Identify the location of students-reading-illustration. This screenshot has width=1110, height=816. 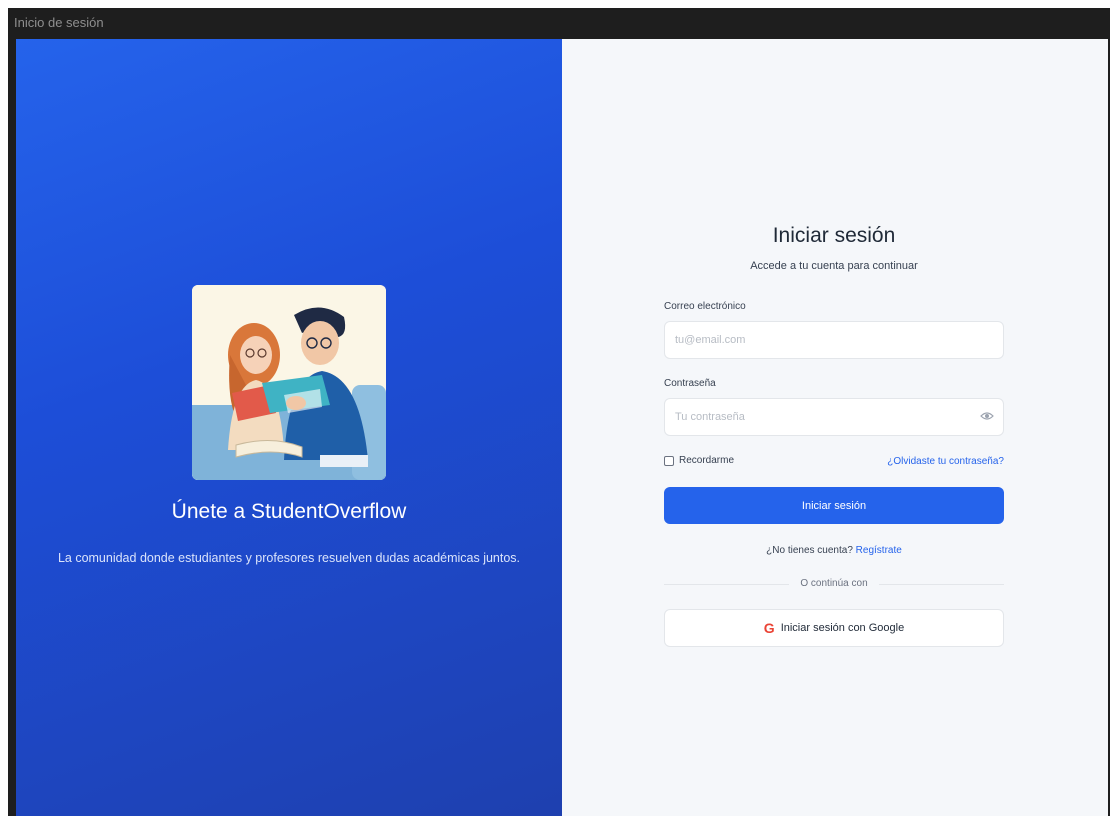
(289, 382).